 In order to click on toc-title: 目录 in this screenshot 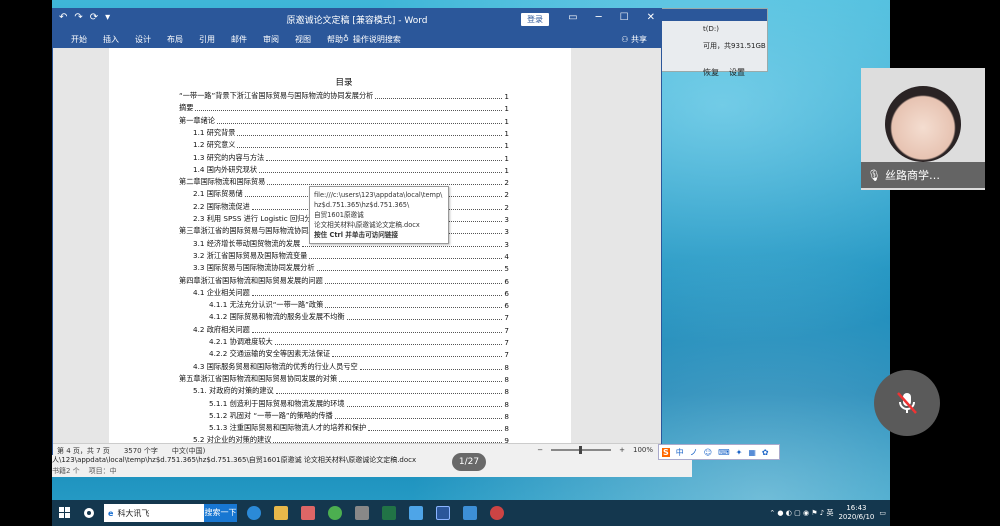, I will do `click(344, 83)`.